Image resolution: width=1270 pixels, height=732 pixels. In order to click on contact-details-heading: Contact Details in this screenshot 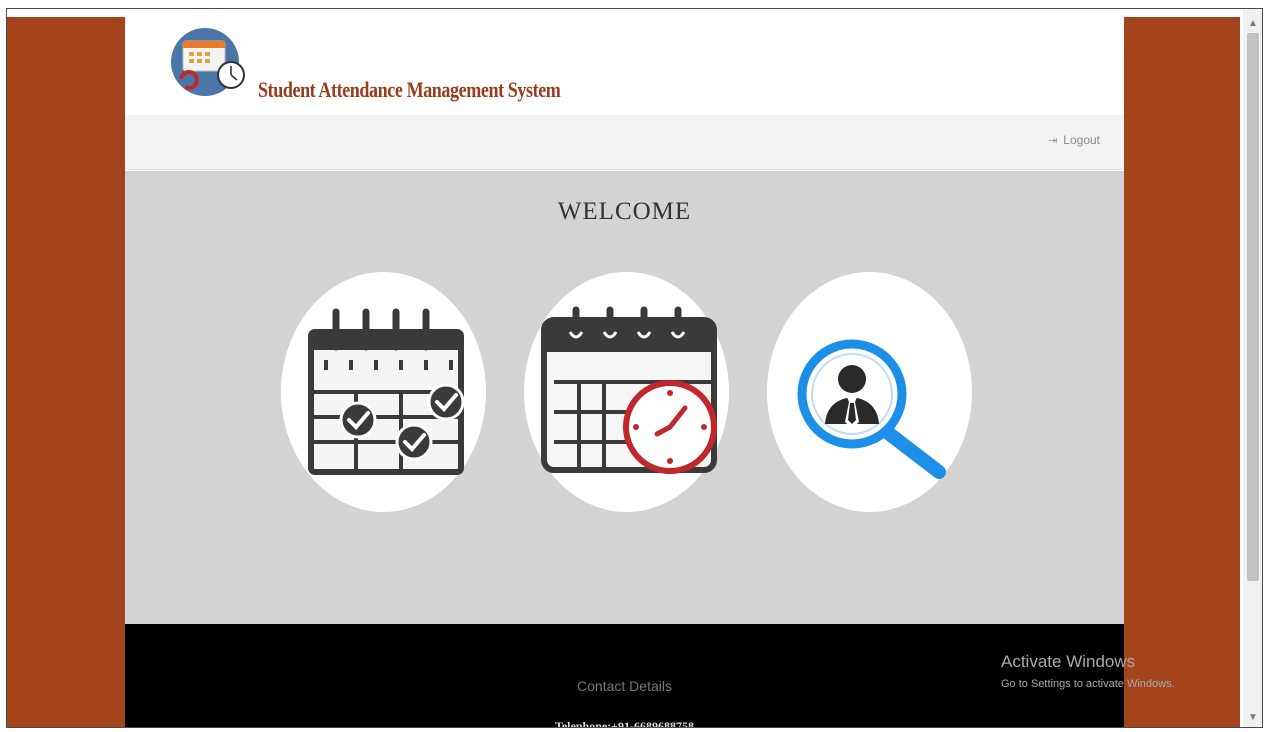, I will do `click(624, 686)`.